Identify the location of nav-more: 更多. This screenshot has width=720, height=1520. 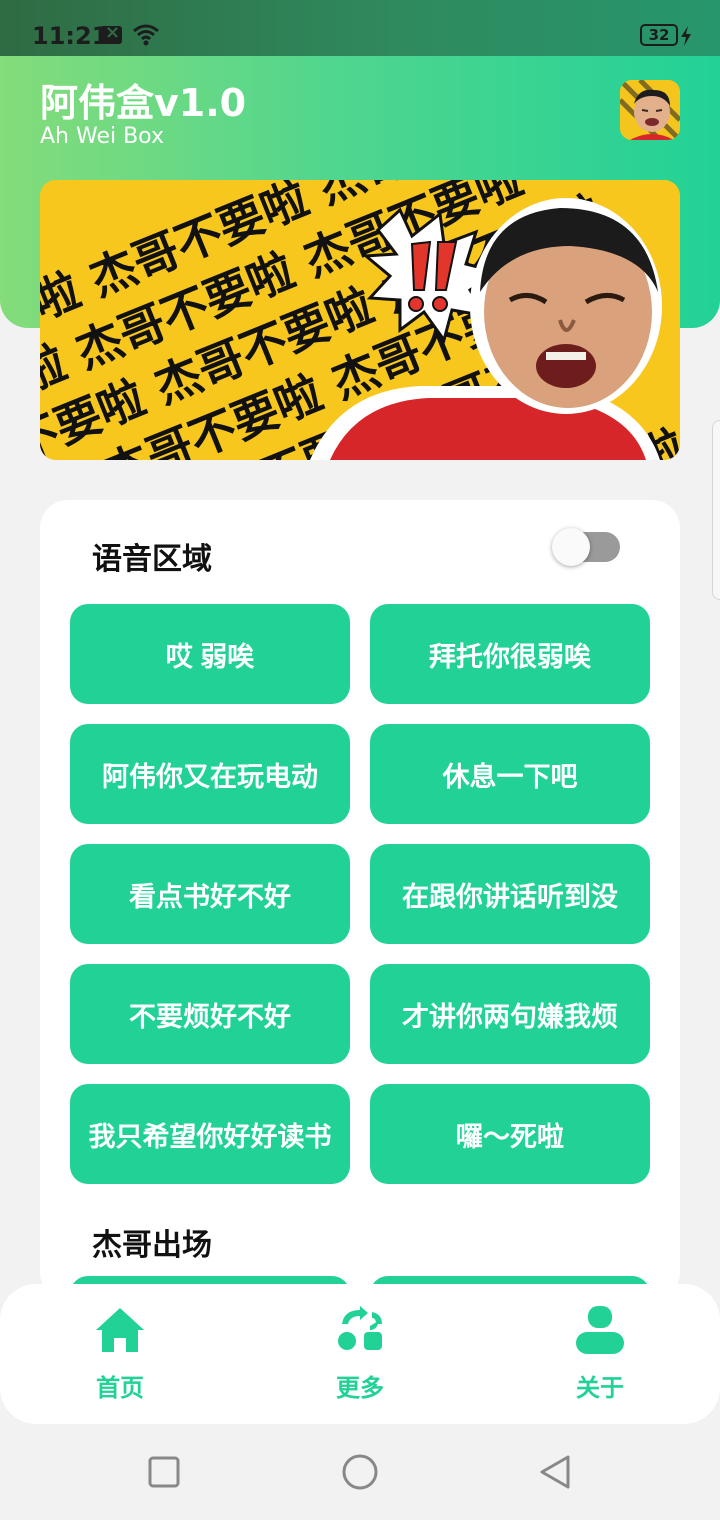
(360, 1356).